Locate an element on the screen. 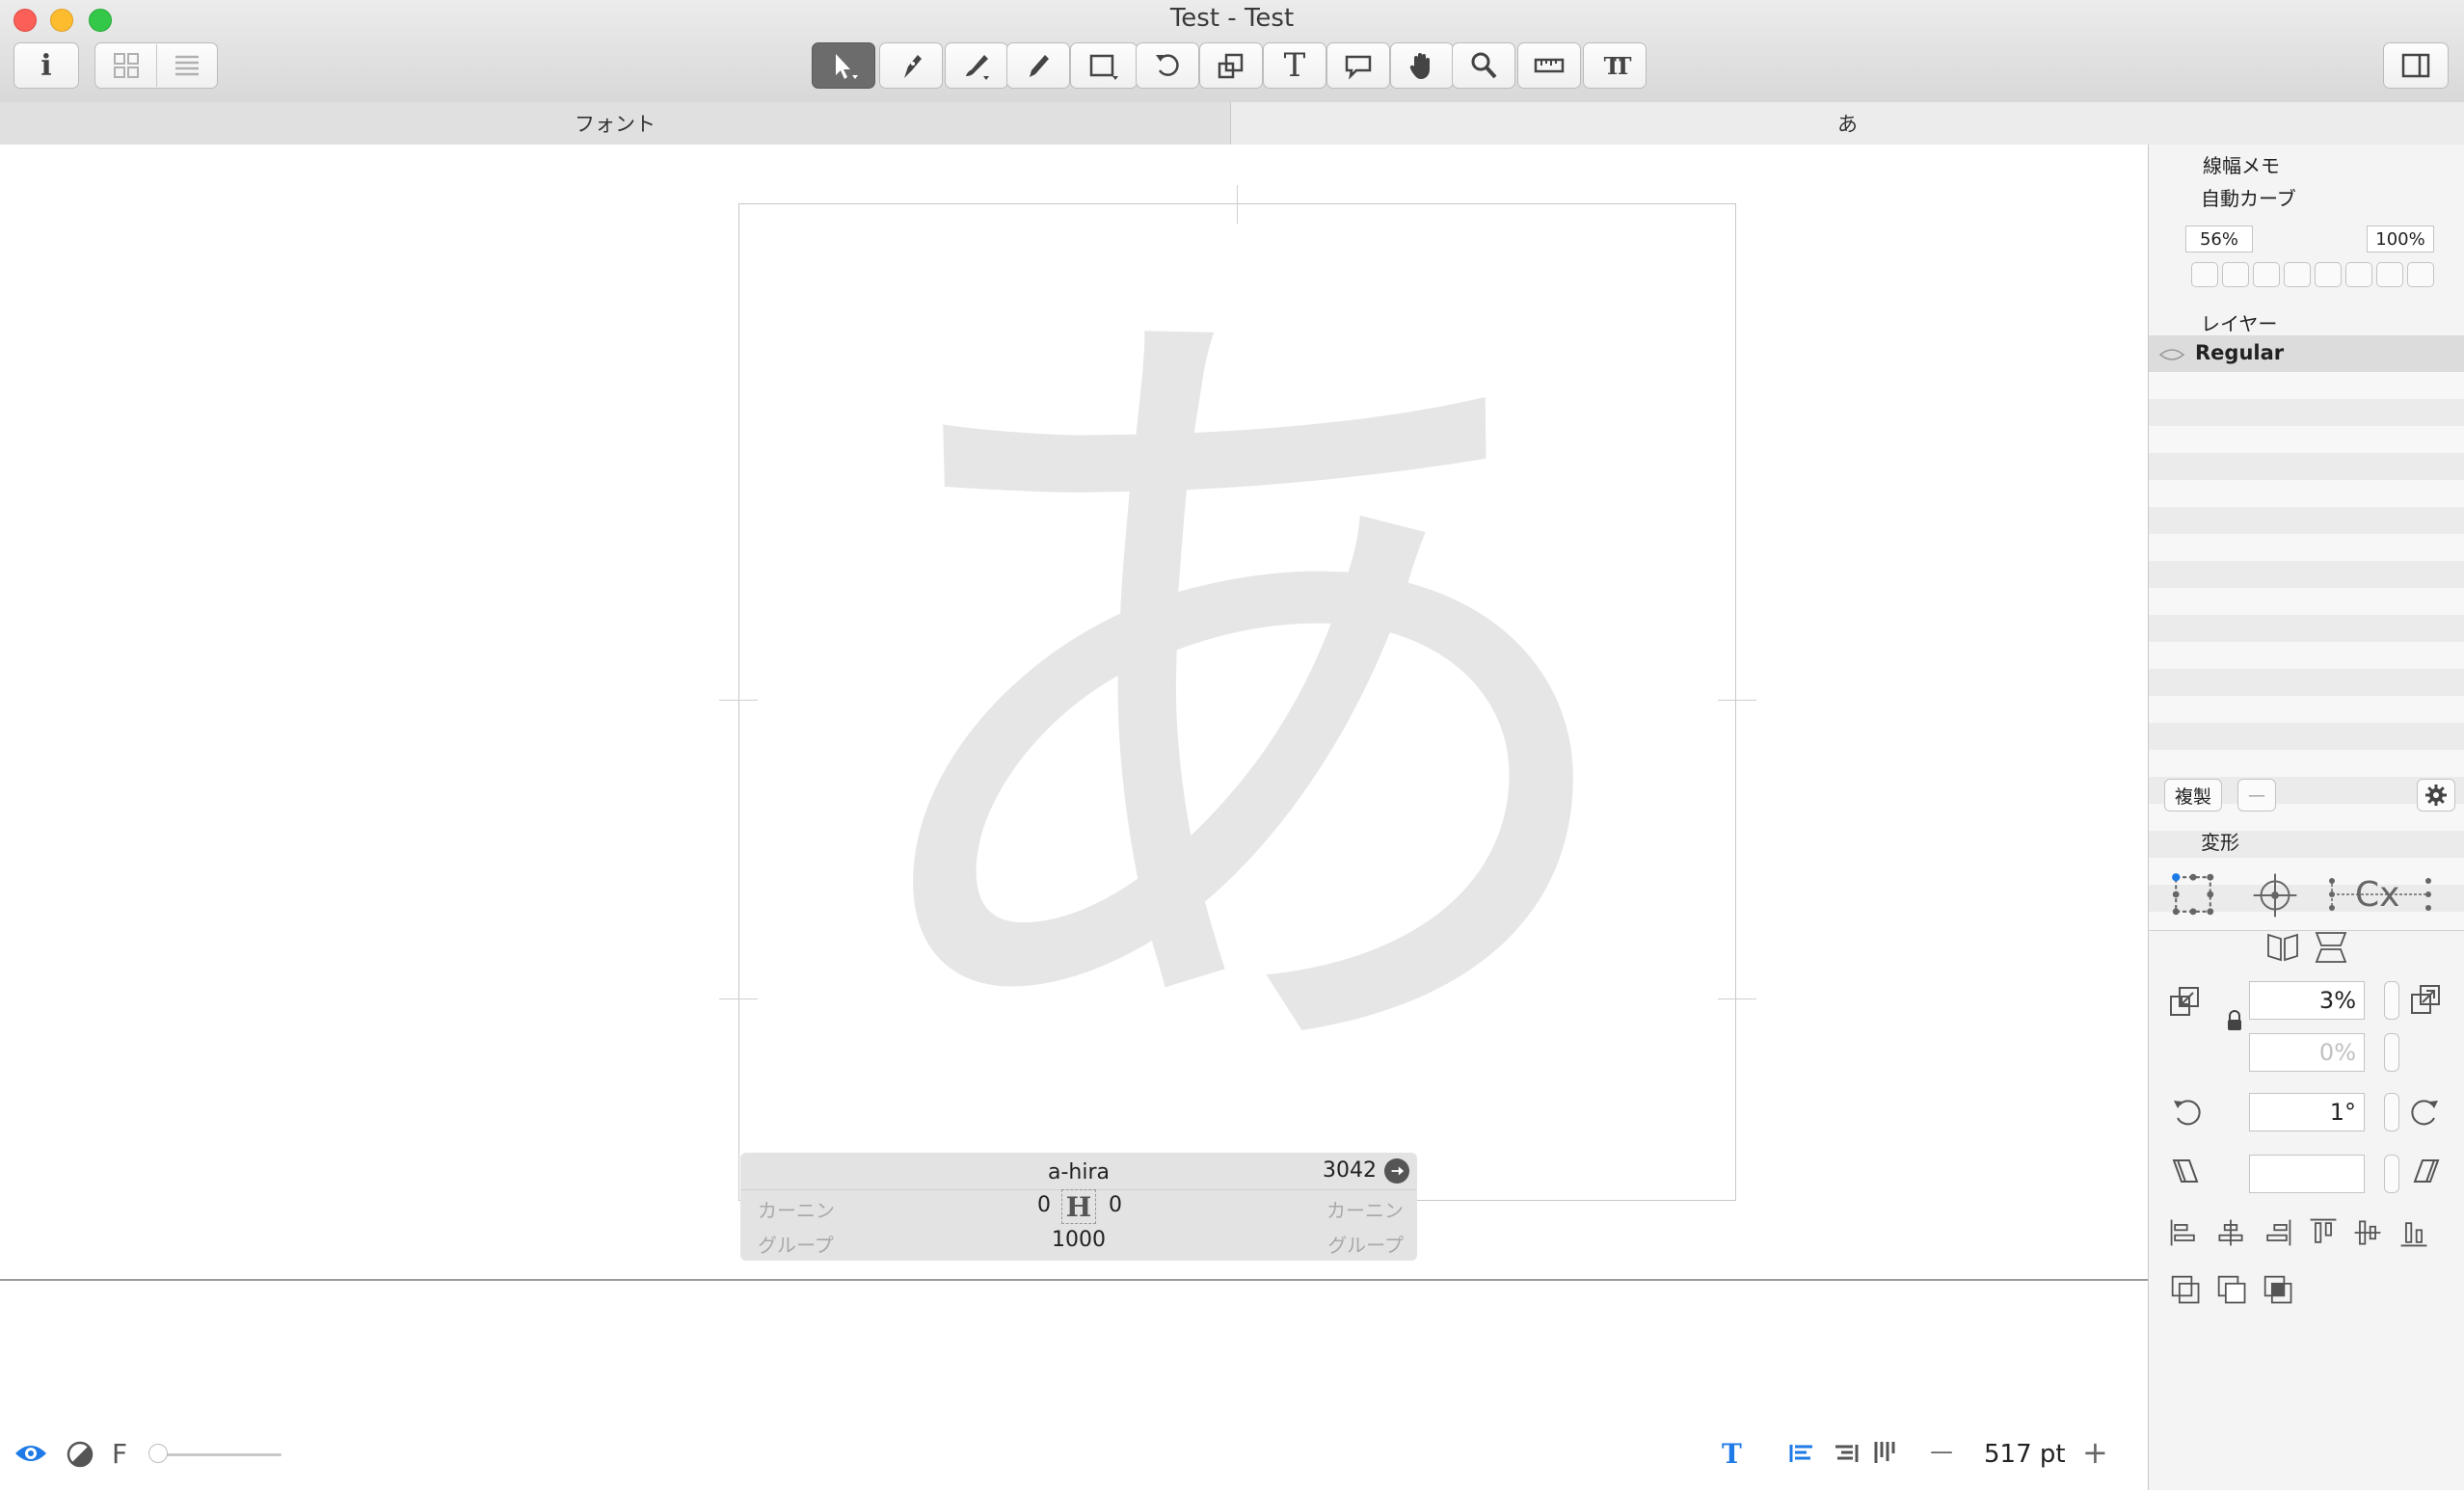 This screenshot has width=2464, height=1490. zoom-tool is located at coordinates (1484, 65).